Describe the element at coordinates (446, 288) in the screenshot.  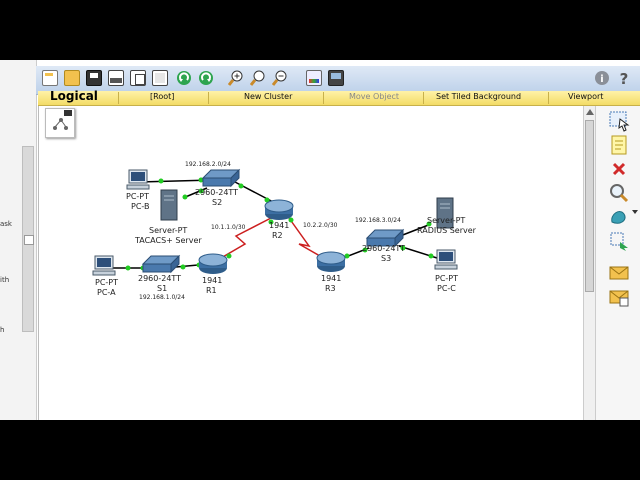
I see `pc-c-name-label: PC-C` at that location.